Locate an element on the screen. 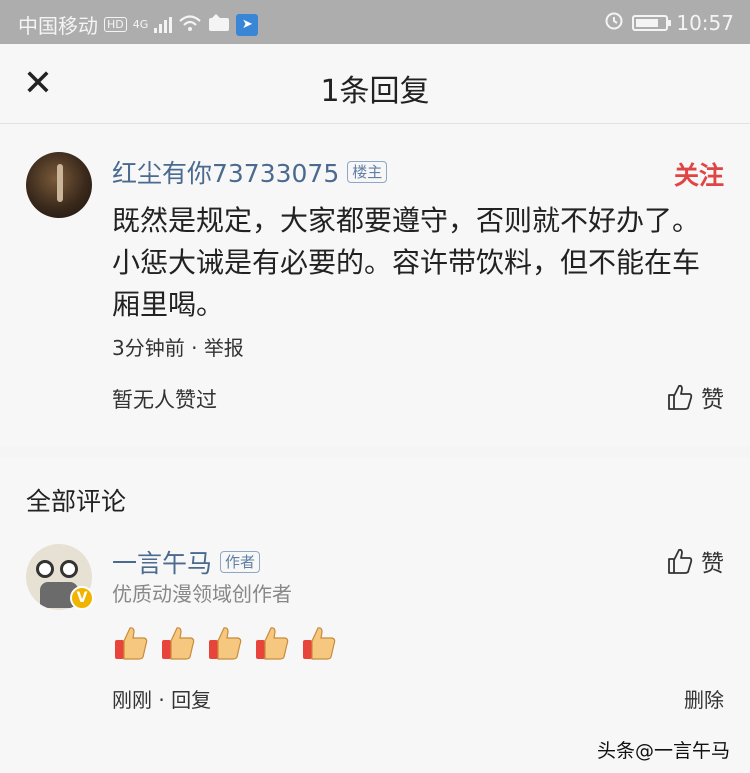 The width and height of the screenshot is (750, 773). comment-author-name: 一言午马 is located at coordinates (162, 562).